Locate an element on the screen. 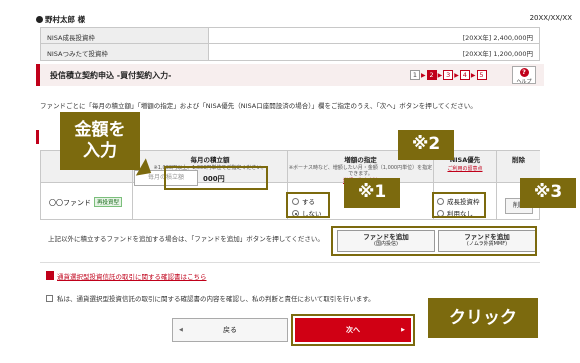 The height and width of the screenshot is (363, 580). mark2-callout: ※2 is located at coordinates (426, 145).